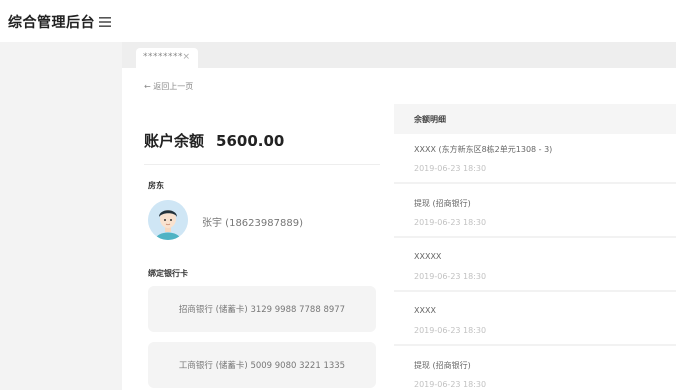 This screenshot has width=676, height=390. I want to click on tab-current: ******** ×, so click(167, 58).